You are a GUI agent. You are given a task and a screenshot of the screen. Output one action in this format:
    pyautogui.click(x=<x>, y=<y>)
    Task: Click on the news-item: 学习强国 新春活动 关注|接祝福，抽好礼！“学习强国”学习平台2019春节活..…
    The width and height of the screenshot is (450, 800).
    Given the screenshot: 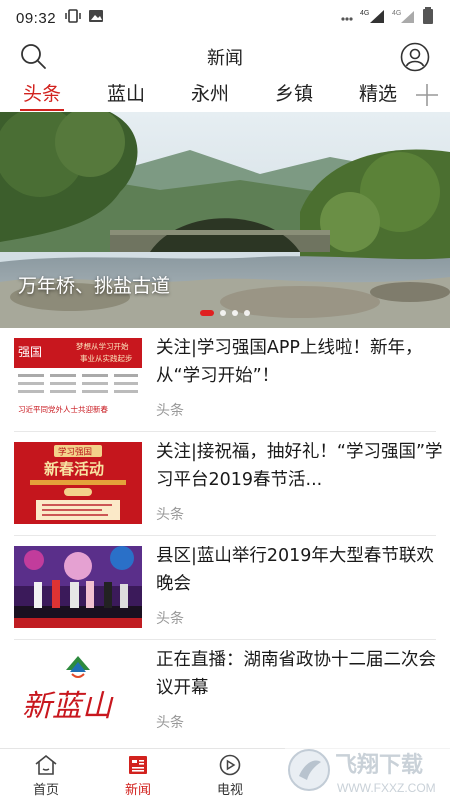 What is the action you would take?
    pyautogui.click(x=228, y=484)
    